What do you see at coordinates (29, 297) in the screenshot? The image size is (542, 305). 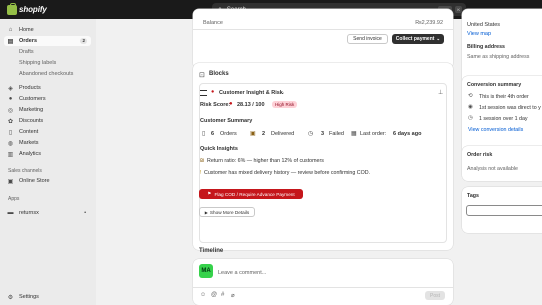 I see `sidebar-item-label: Settings` at bounding box center [29, 297].